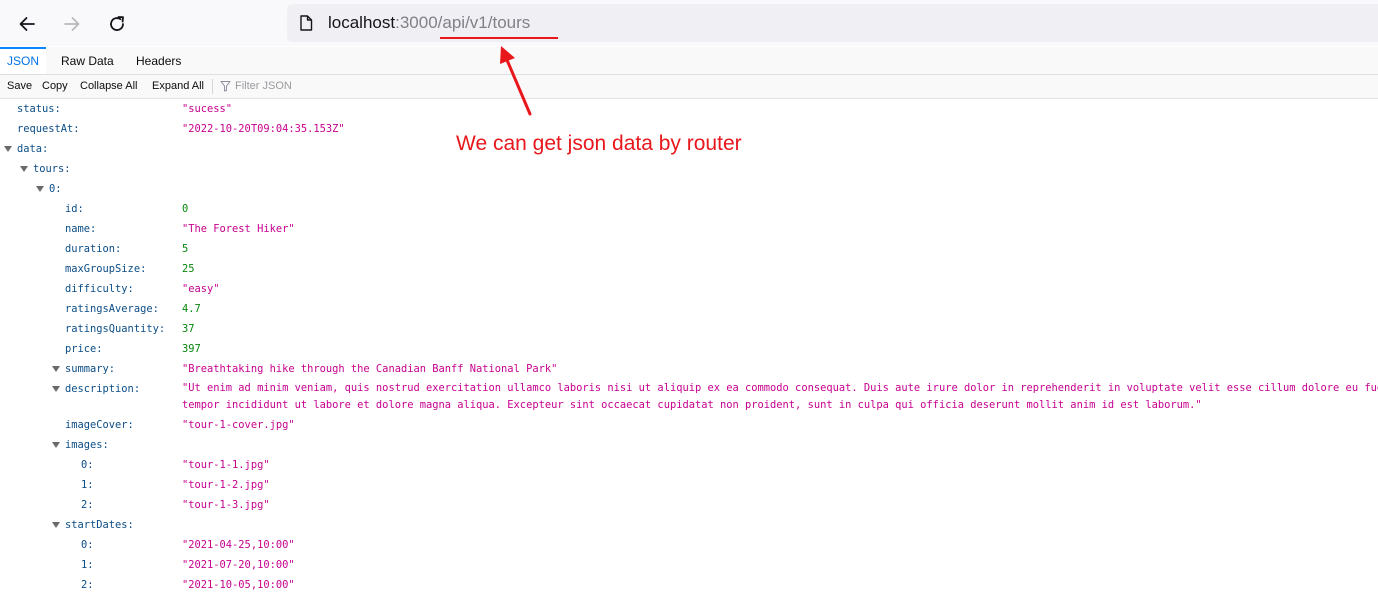 The image size is (1378, 595). I want to click on arrow-left-icon, so click(27, 24).